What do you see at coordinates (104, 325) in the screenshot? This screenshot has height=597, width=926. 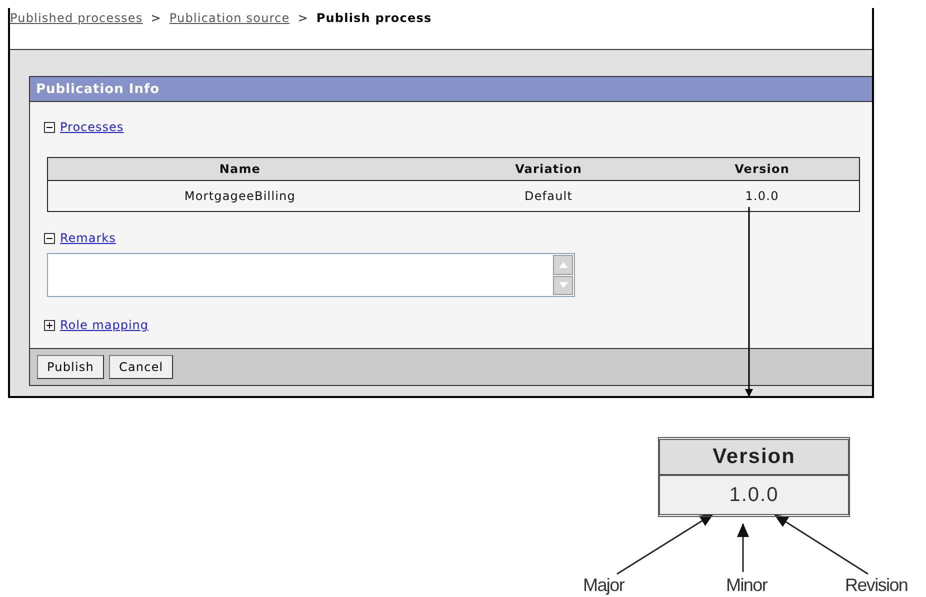 I see `section-link: Role mapping` at bounding box center [104, 325].